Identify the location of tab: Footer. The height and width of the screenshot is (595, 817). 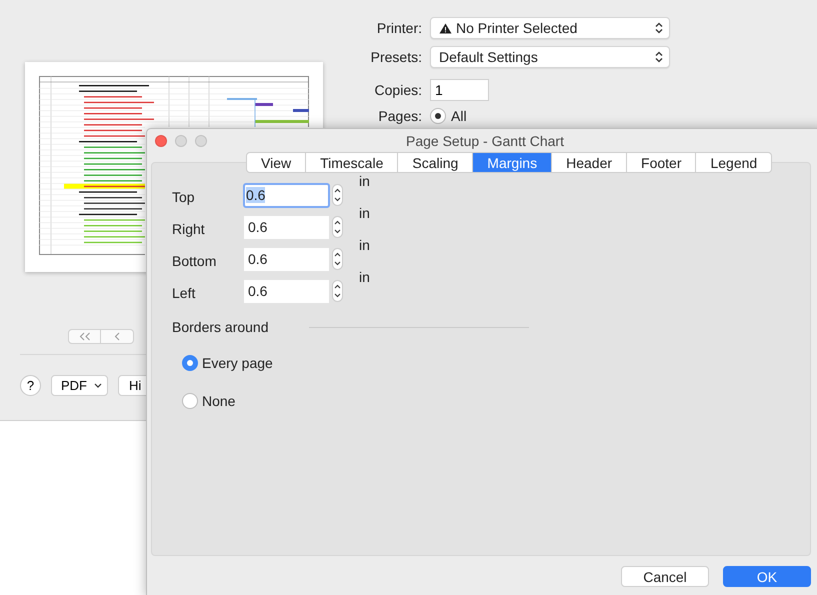
(661, 162).